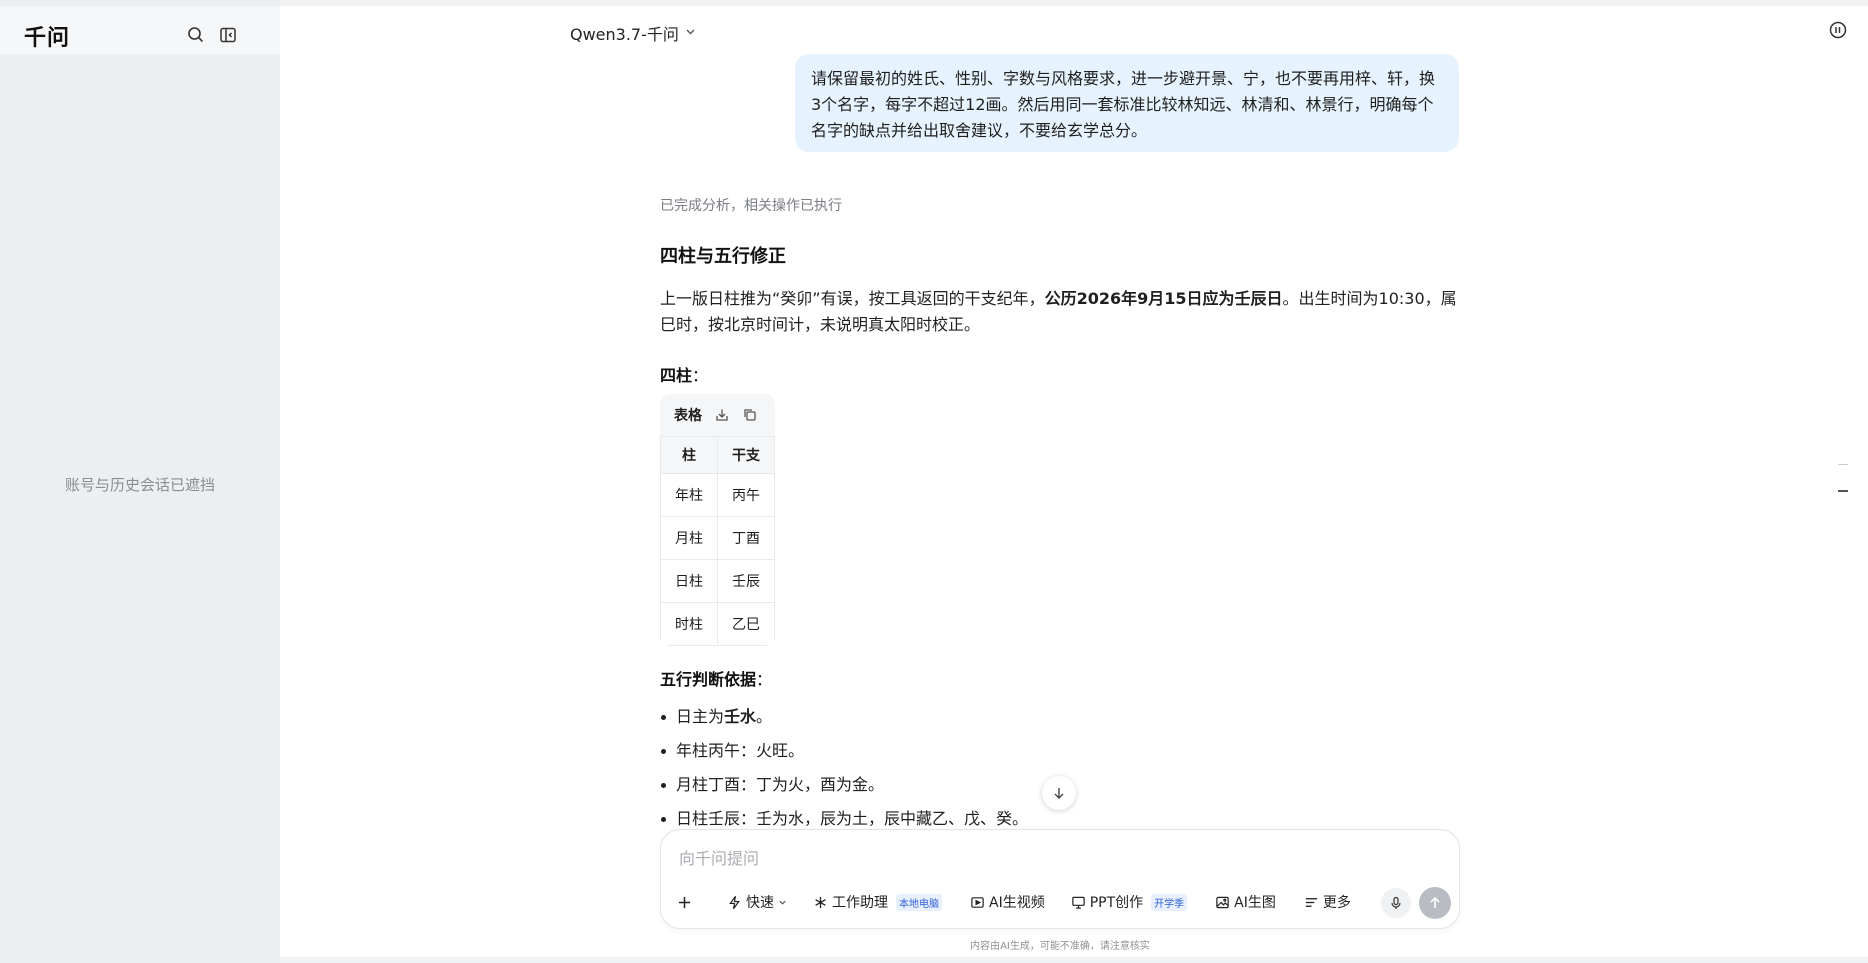 This screenshot has height=963, width=1868. Describe the element at coordinates (844, 751) in the screenshot. I see `list-item: 年柱丙午：火旺。` at that location.